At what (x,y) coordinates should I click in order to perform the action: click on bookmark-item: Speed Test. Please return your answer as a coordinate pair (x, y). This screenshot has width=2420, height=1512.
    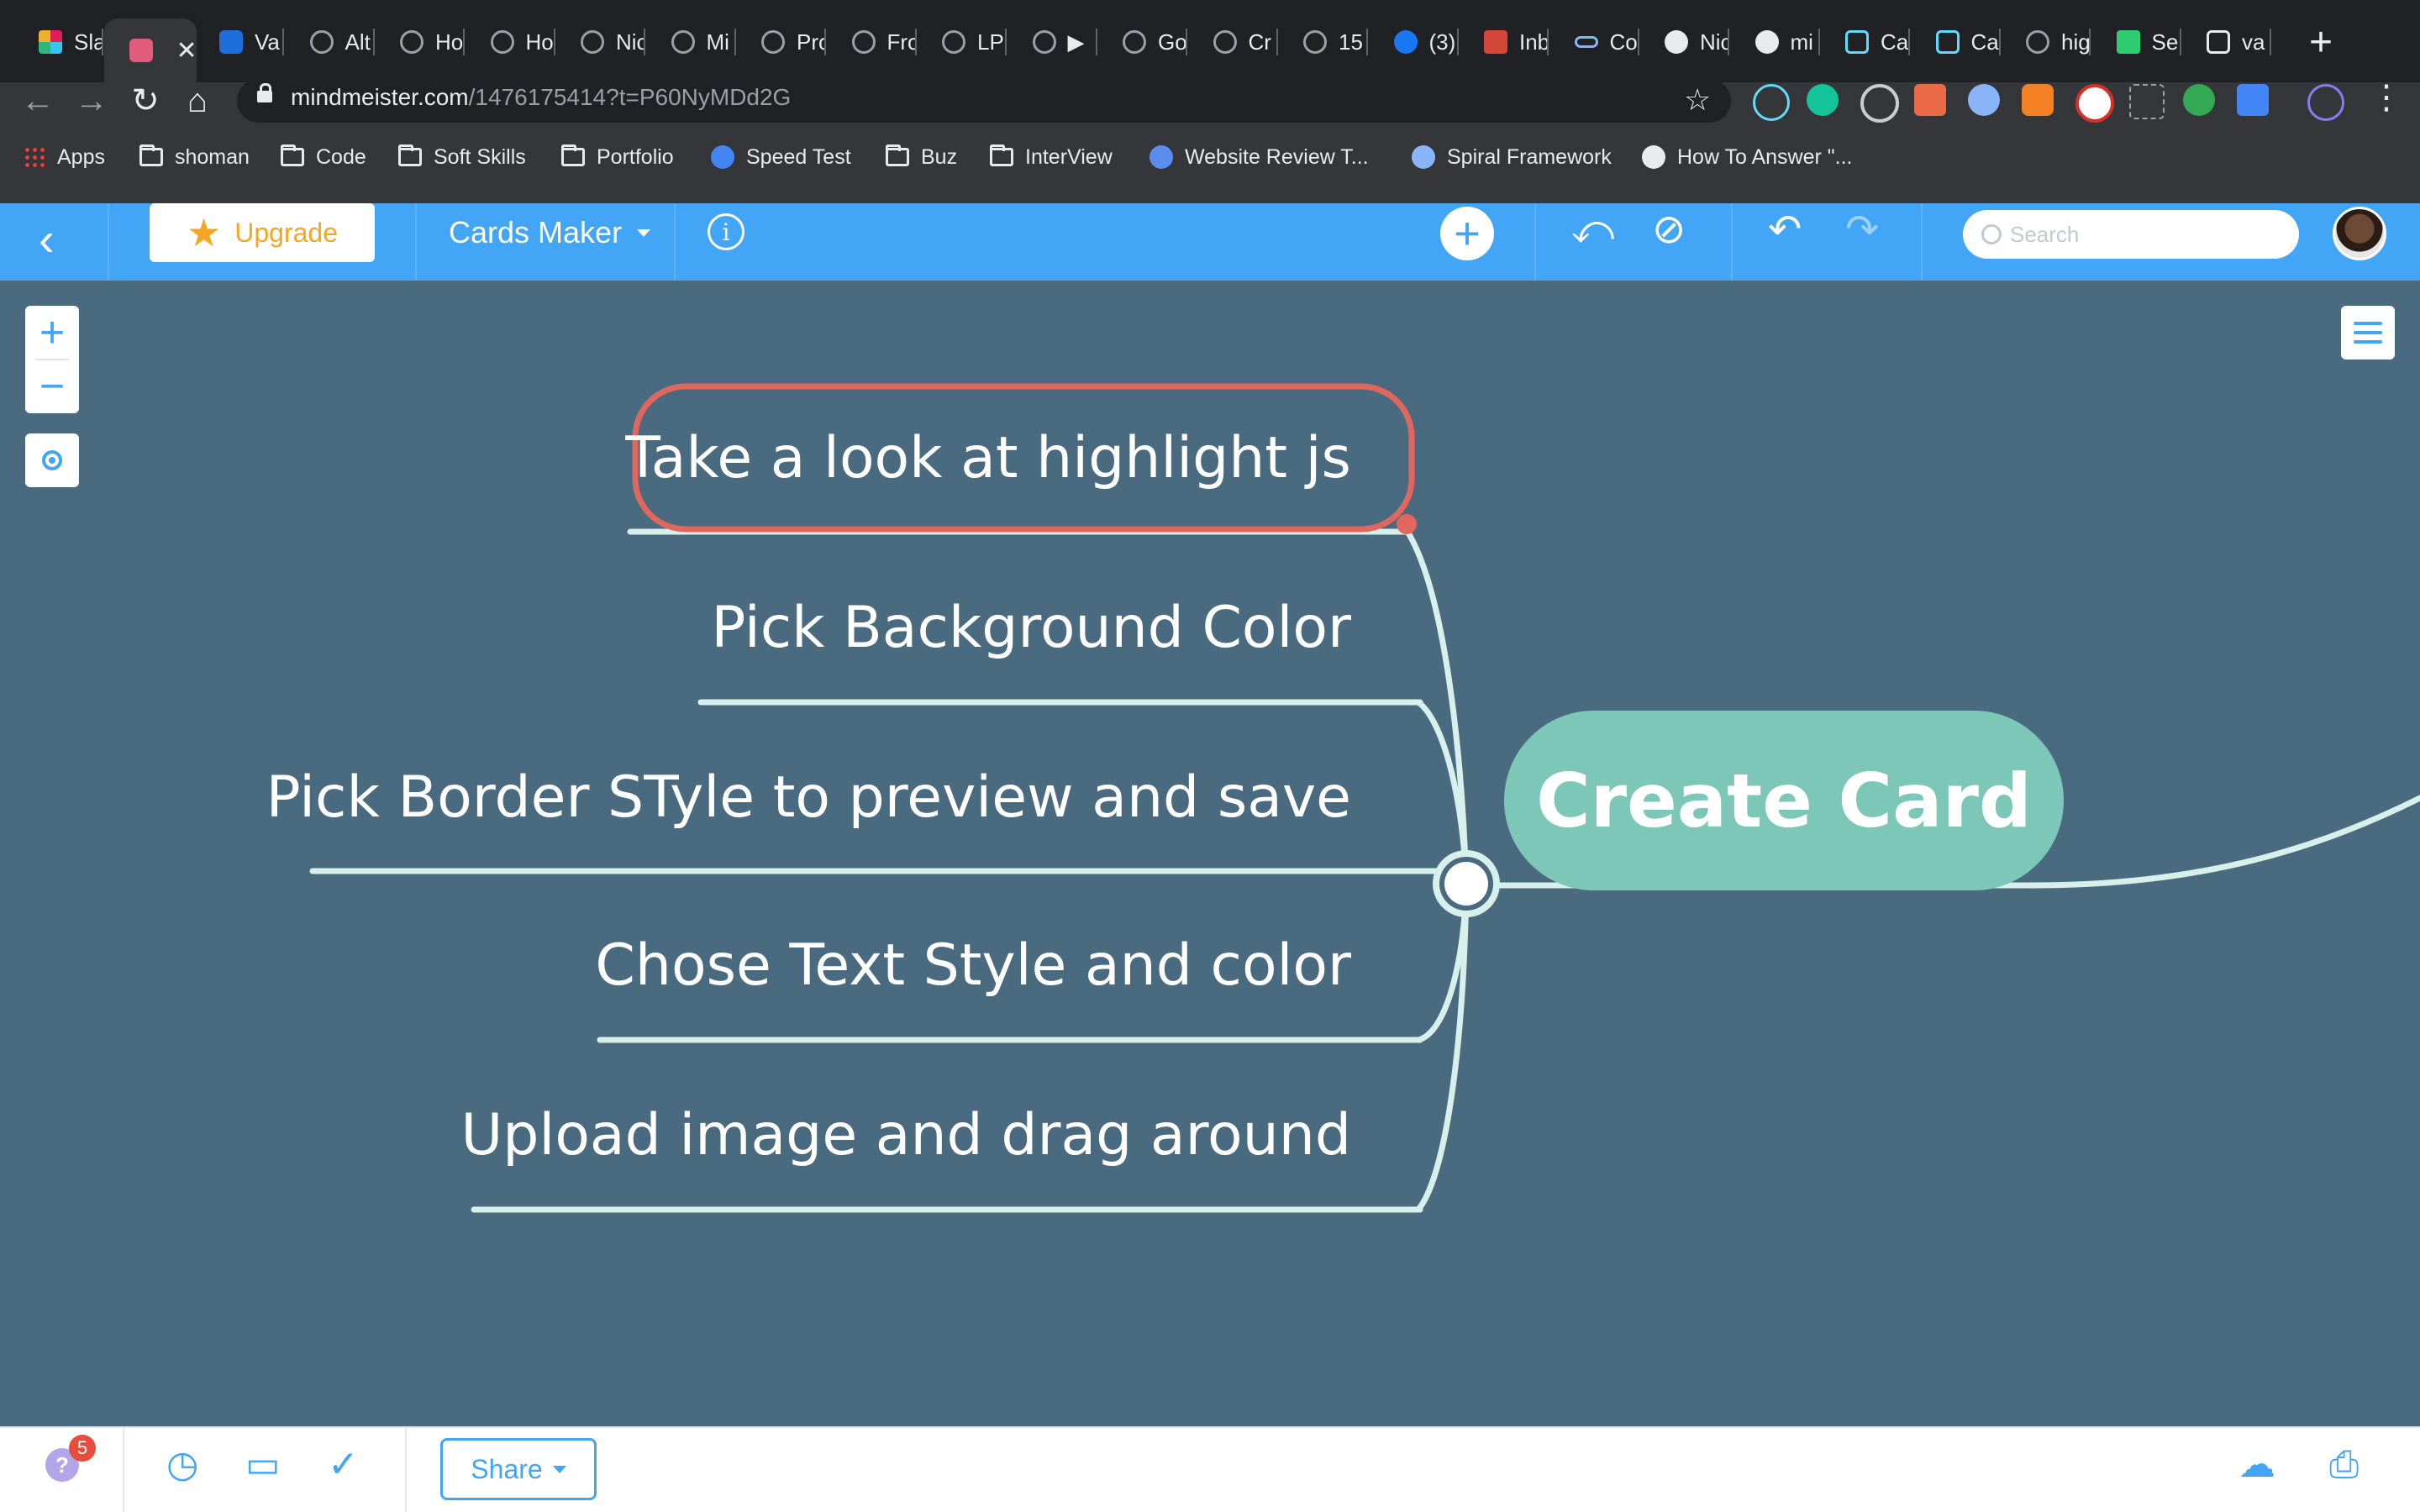
    Looking at the image, I should click on (781, 157).